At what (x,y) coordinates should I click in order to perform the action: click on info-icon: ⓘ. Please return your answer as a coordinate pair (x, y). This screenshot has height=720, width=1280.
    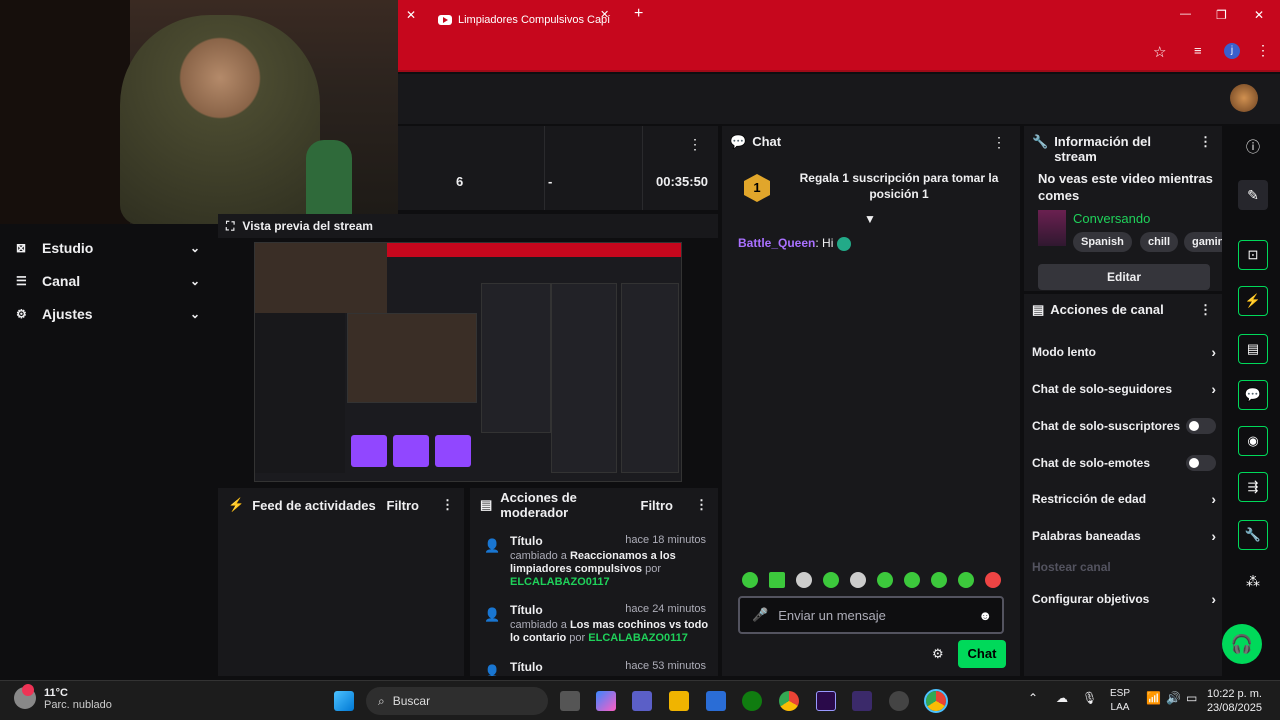
    Looking at the image, I should click on (1253, 147).